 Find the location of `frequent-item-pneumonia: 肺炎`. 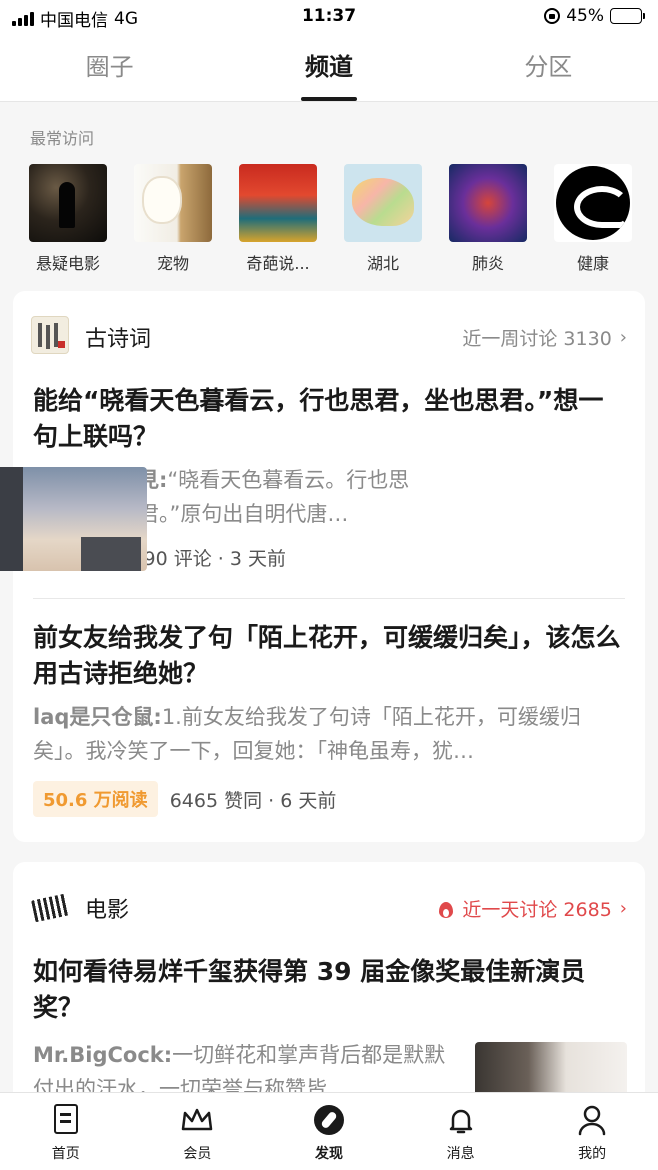

frequent-item-pneumonia: 肺炎 is located at coordinates (488, 219).